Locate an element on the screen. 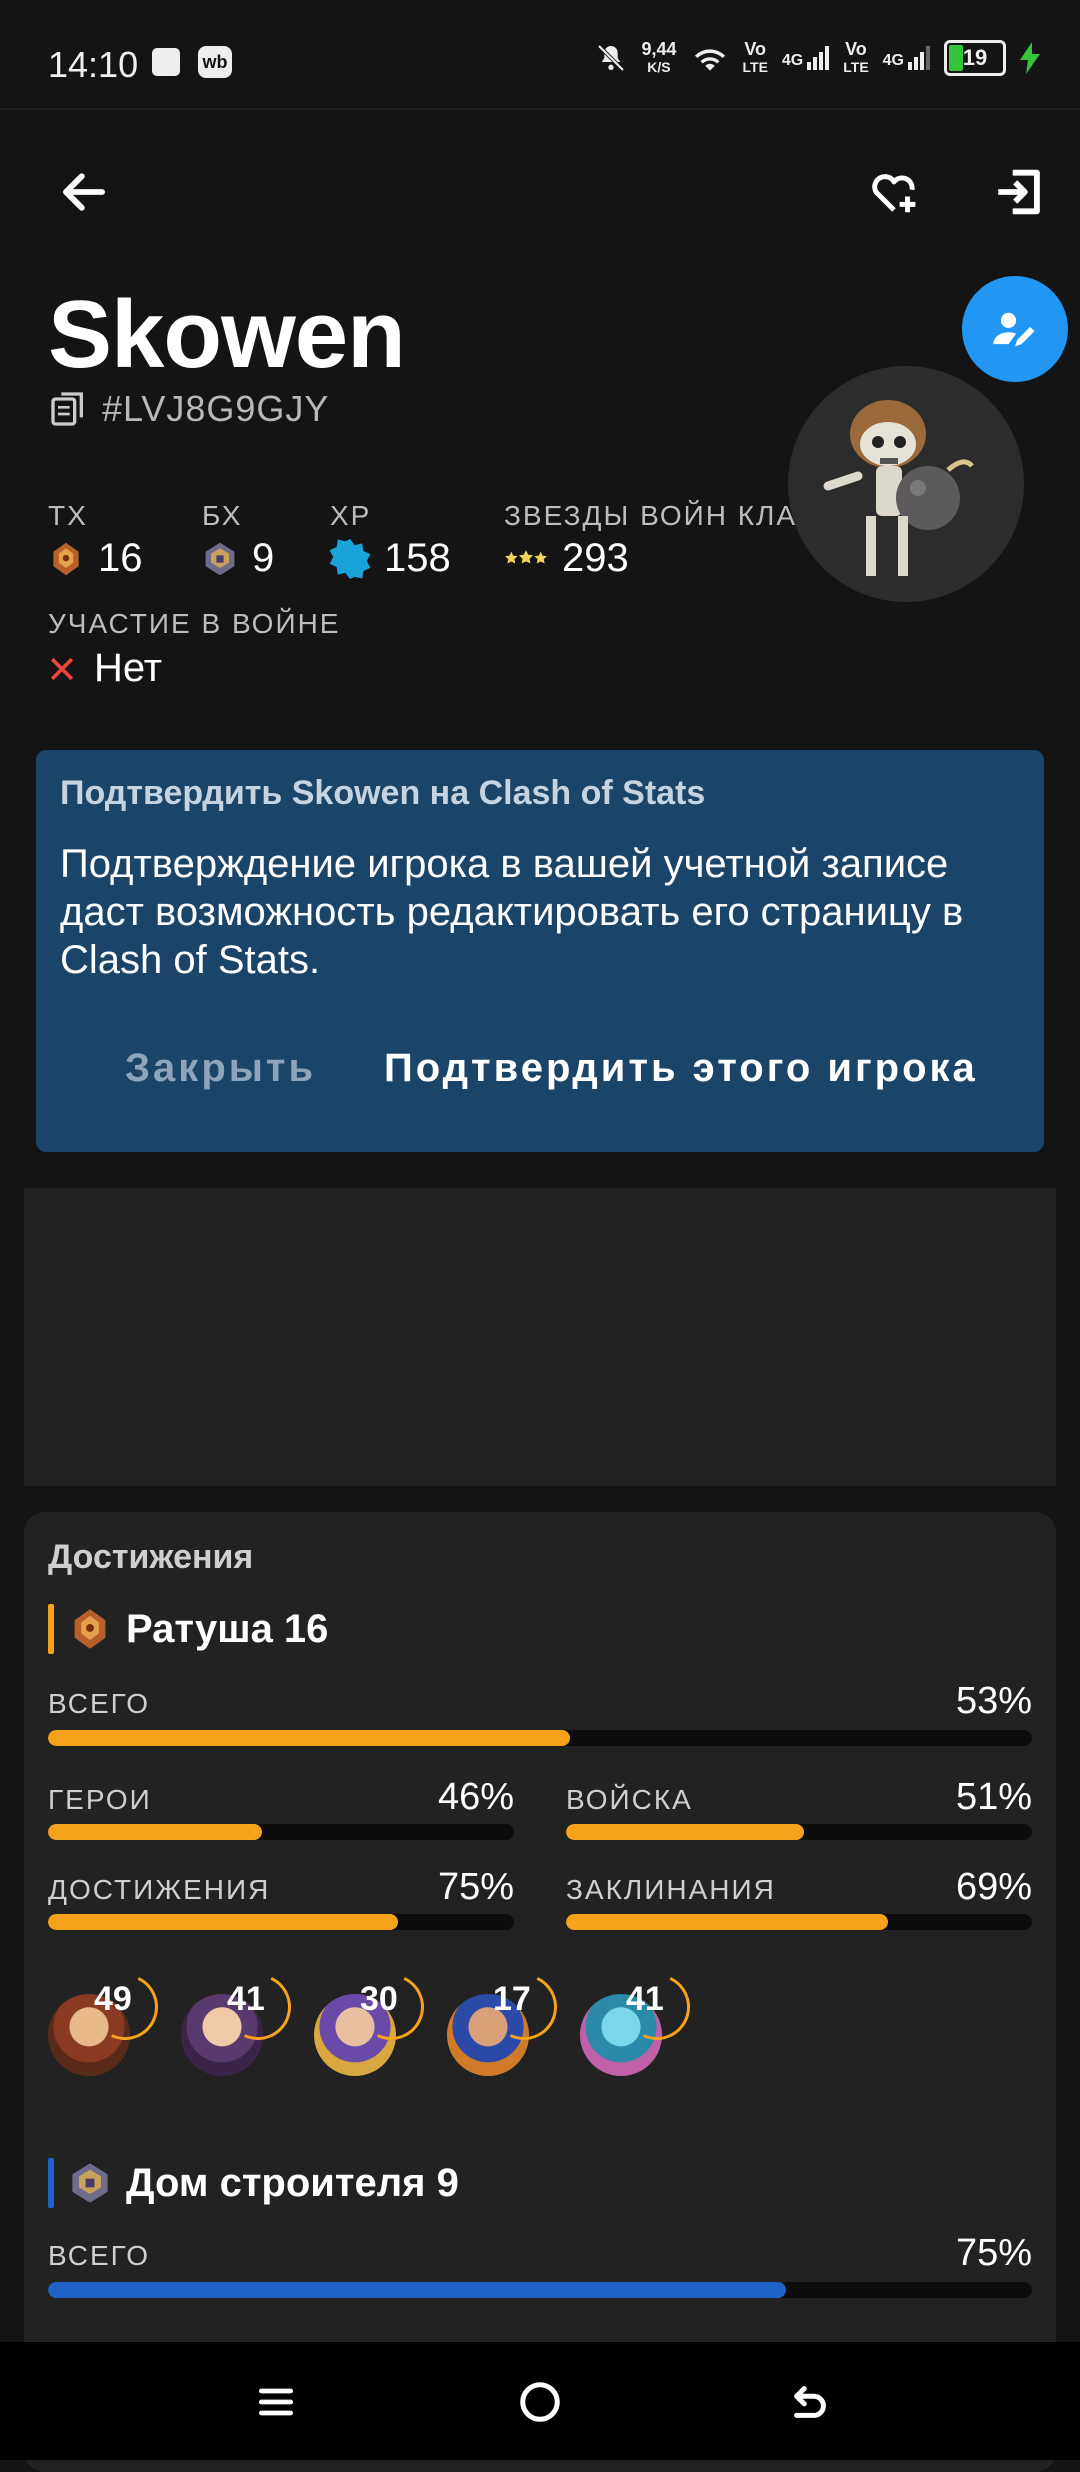  back-nav-button is located at coordinates (810, 2402).